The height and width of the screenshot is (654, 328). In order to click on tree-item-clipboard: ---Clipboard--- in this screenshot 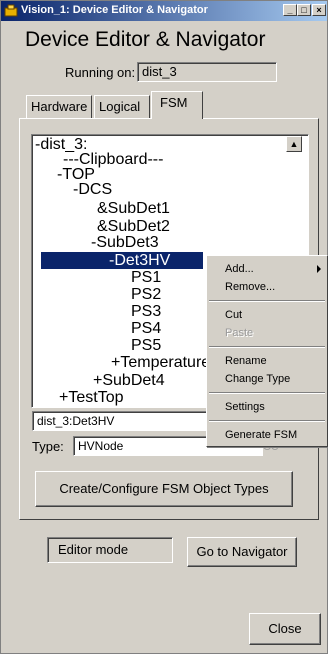, I will do `click(113, 160)`.